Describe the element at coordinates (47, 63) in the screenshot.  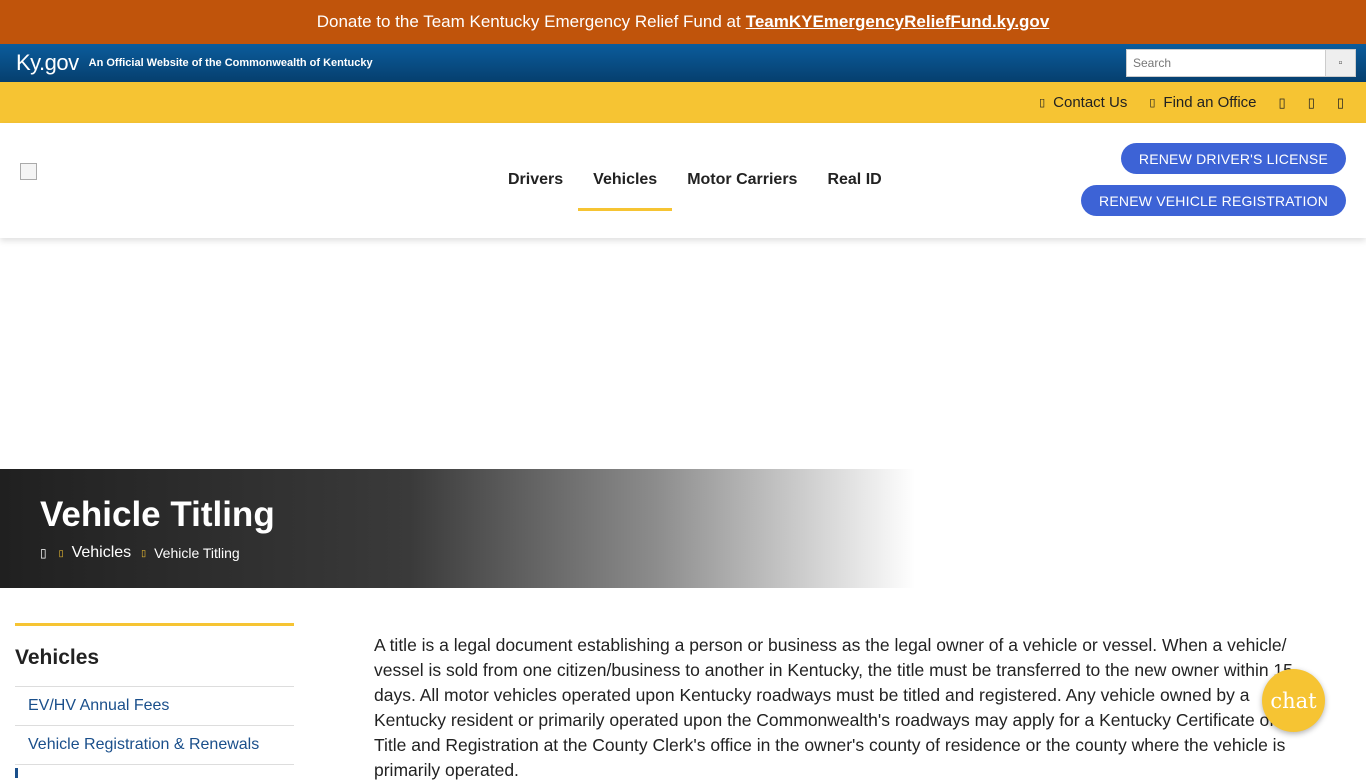
I see `kygov-logo: Ky.gov` at that location.